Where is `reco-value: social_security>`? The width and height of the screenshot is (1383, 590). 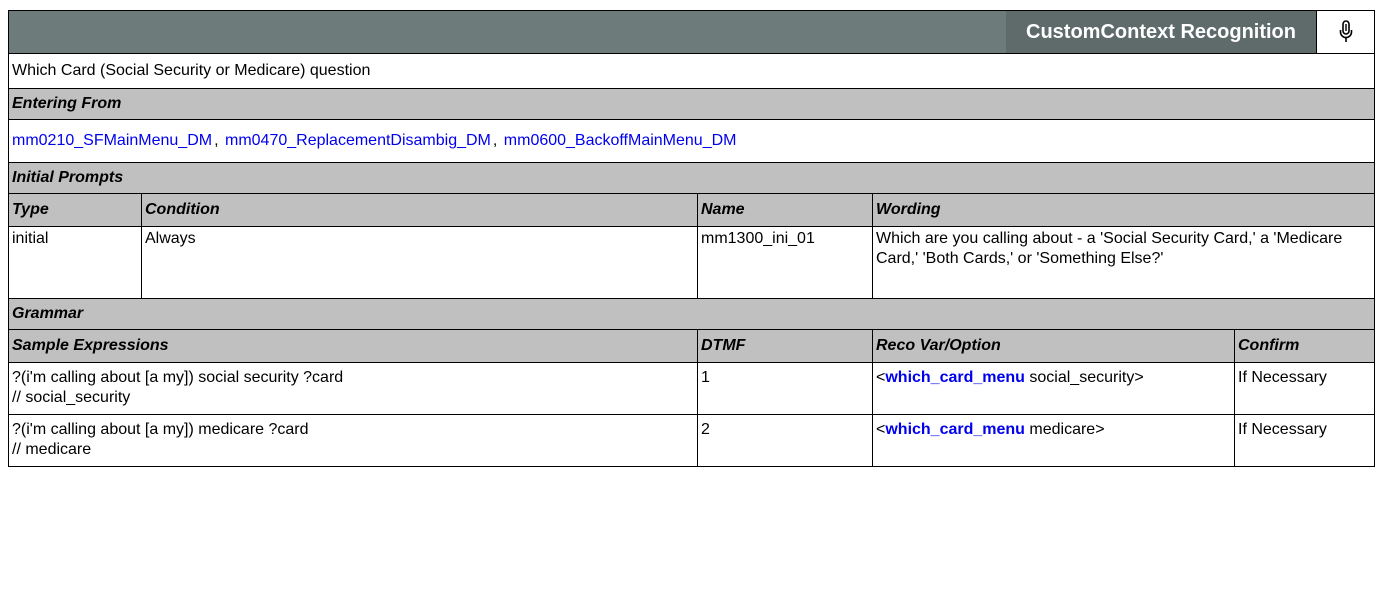
reco-value: social_security> is located at coordinates (1084, 377).